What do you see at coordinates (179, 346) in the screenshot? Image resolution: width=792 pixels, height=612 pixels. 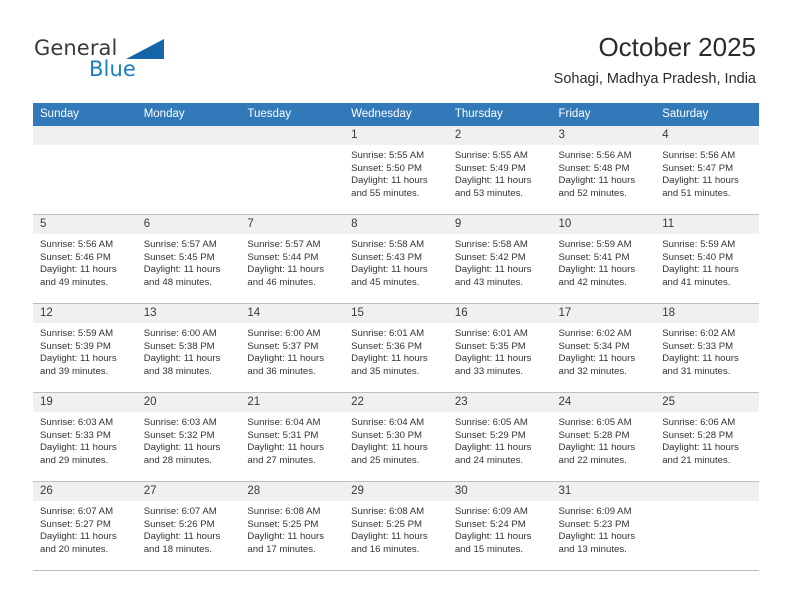 I see `day-detail-line: Sunset: 5:38 PM` at bounding box center [179, 346].